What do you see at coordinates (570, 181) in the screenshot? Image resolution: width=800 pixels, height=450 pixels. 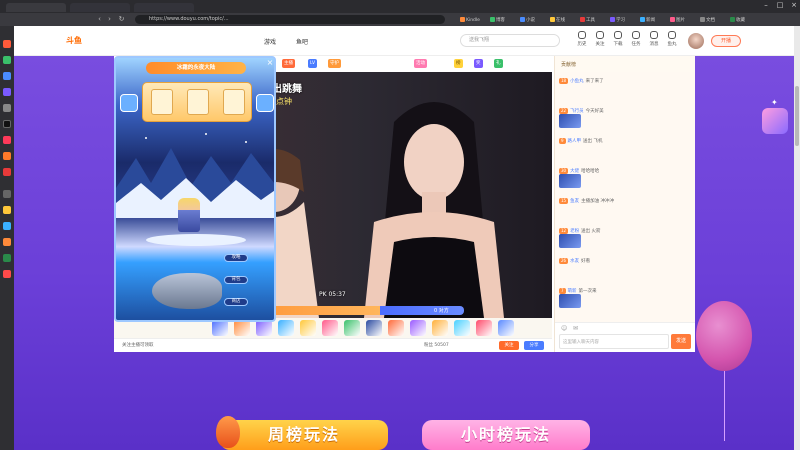 I see `gift-image` at bounding box center [570, 181].